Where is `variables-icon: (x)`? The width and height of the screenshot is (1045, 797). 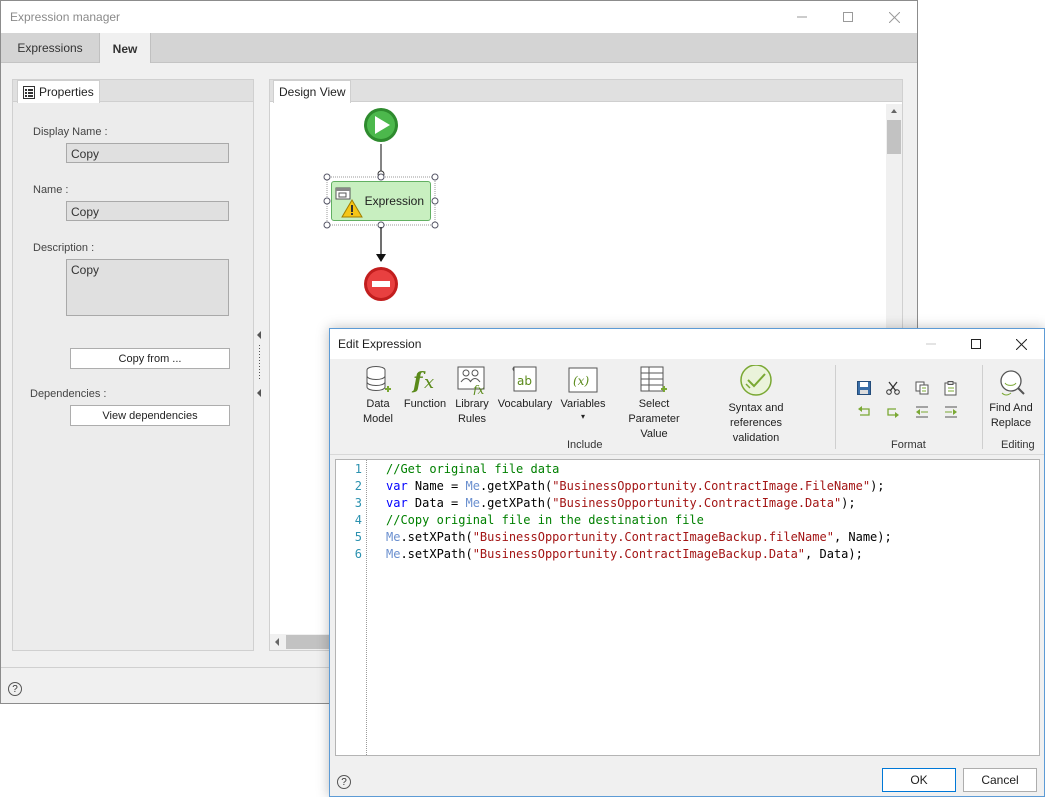 variables-icon: (x) is located at coordinates (583, 380).